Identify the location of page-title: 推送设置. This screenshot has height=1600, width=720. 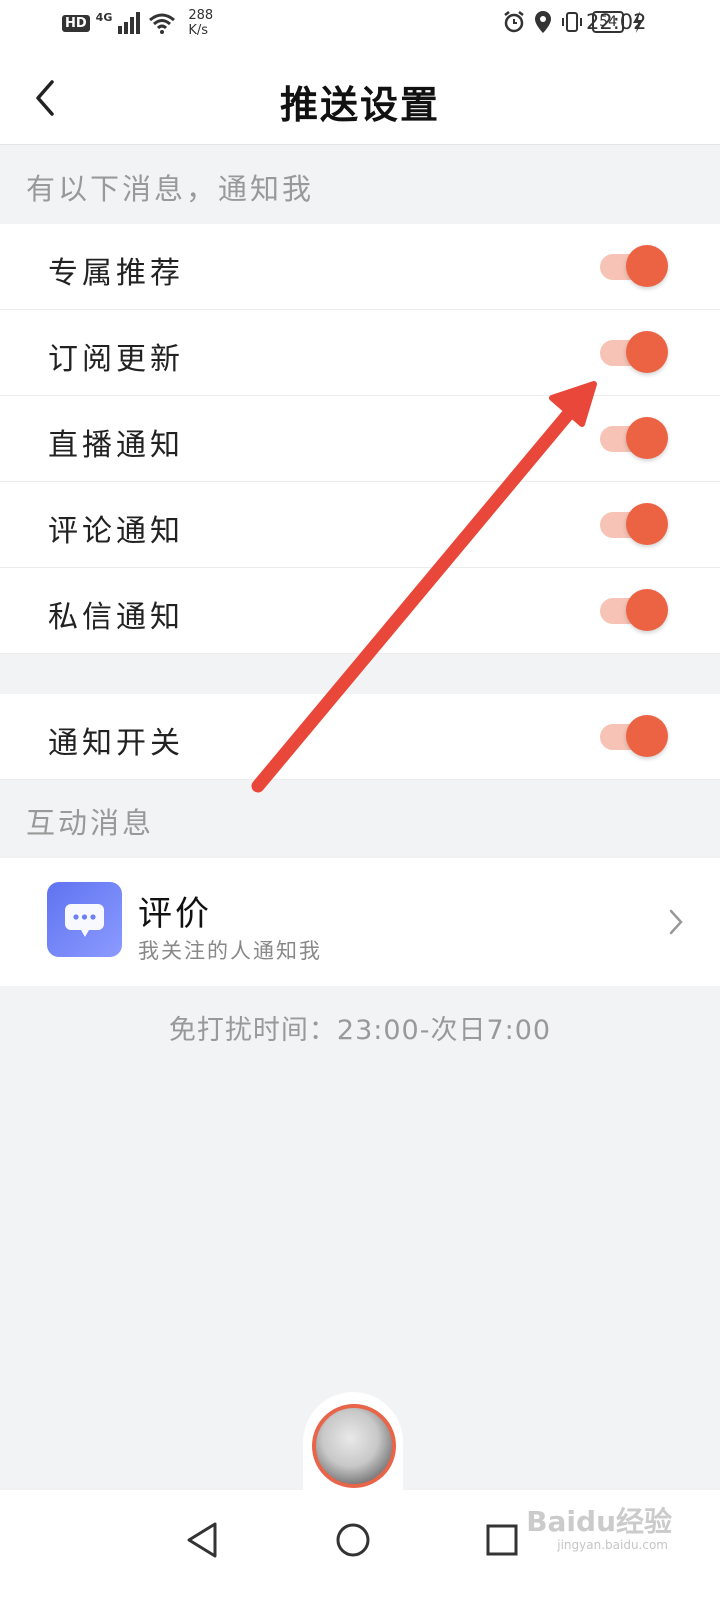
(359, 105).